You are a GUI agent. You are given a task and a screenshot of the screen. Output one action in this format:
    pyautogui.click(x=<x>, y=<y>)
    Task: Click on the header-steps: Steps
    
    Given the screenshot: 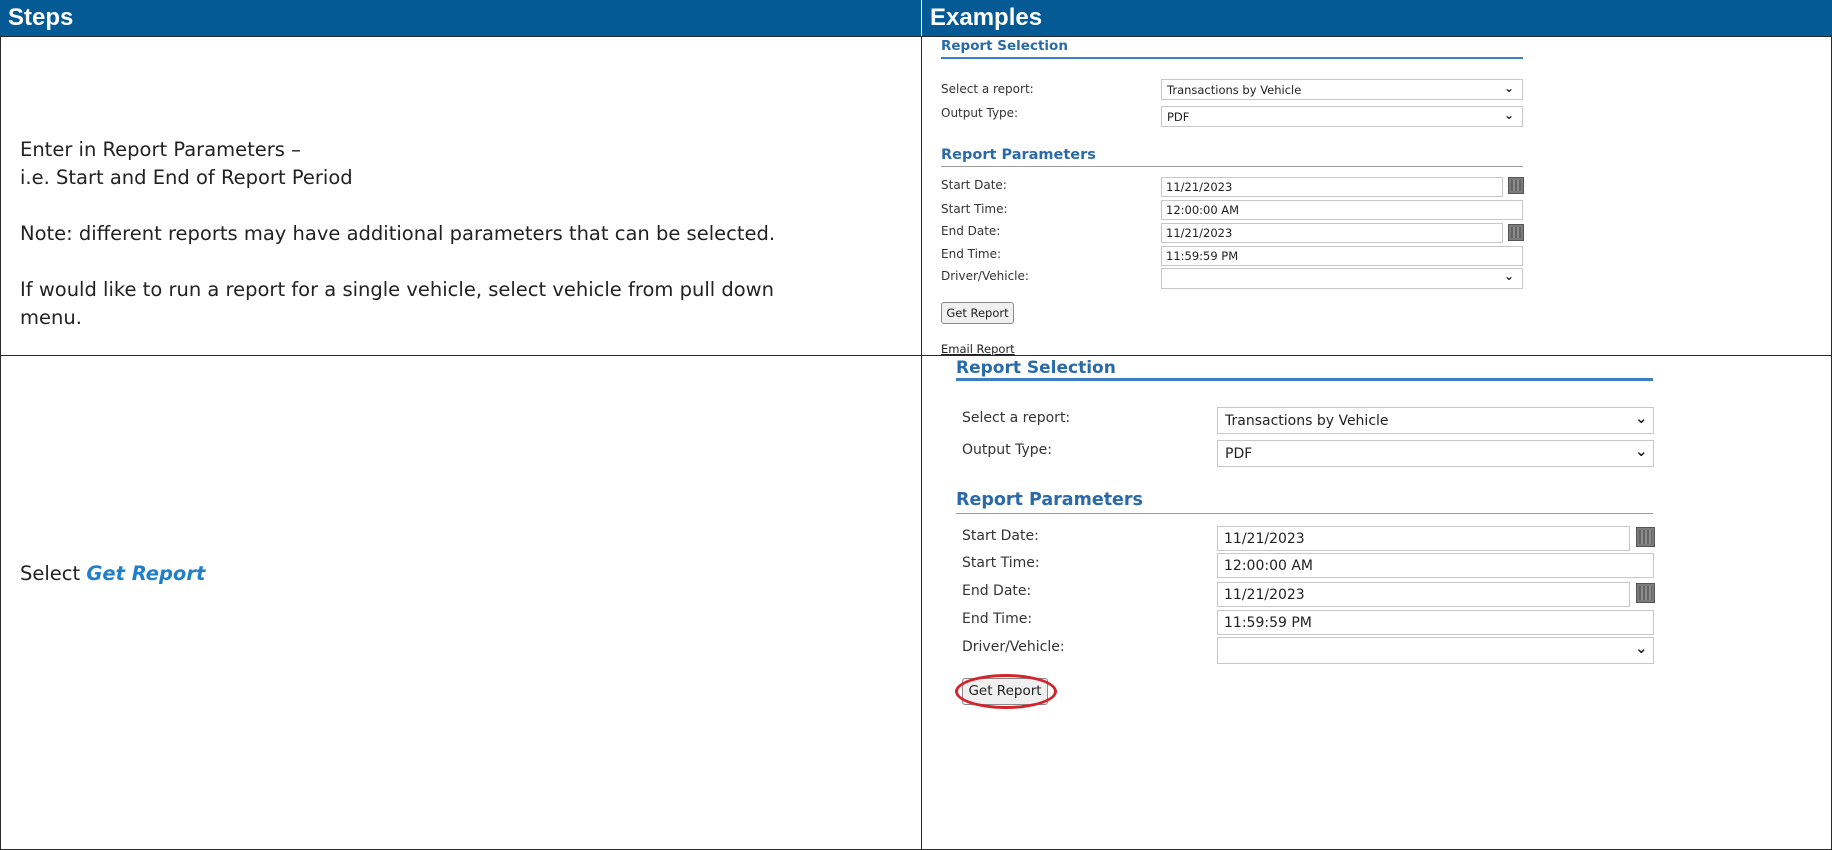 What is the action you would take?
    pyautogui.click(x=460, y=18)
    